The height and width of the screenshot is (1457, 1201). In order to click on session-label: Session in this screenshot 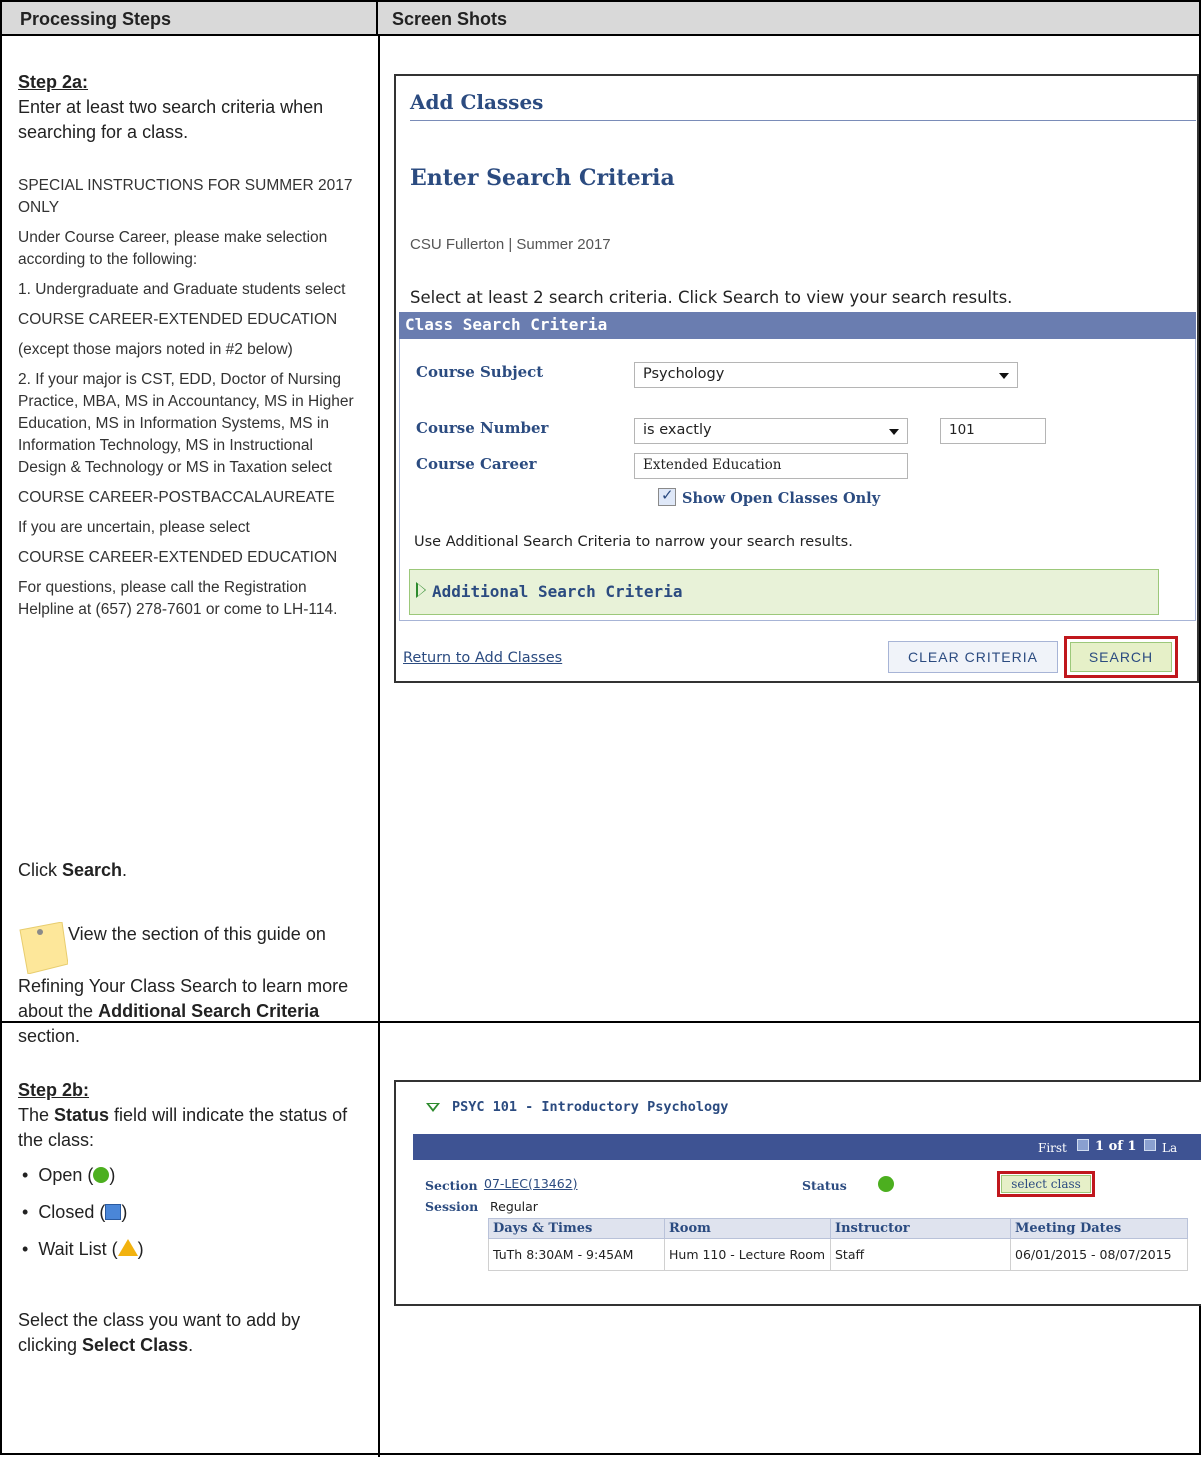, I will do `click(452, 1206)`.